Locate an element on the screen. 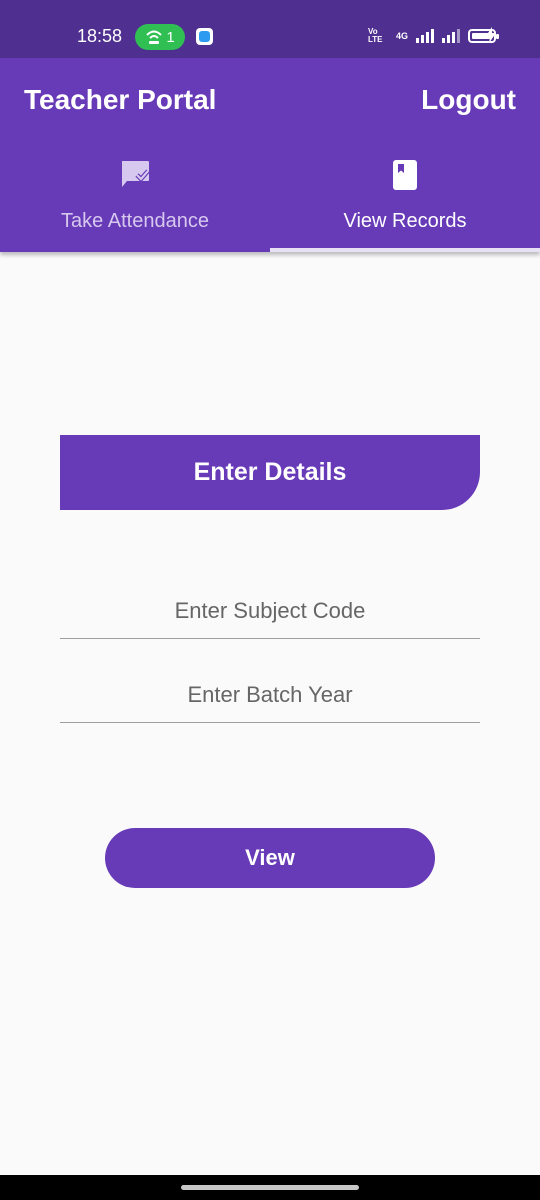  wifi-hotspot-icon is located at coordinates (154, 37).